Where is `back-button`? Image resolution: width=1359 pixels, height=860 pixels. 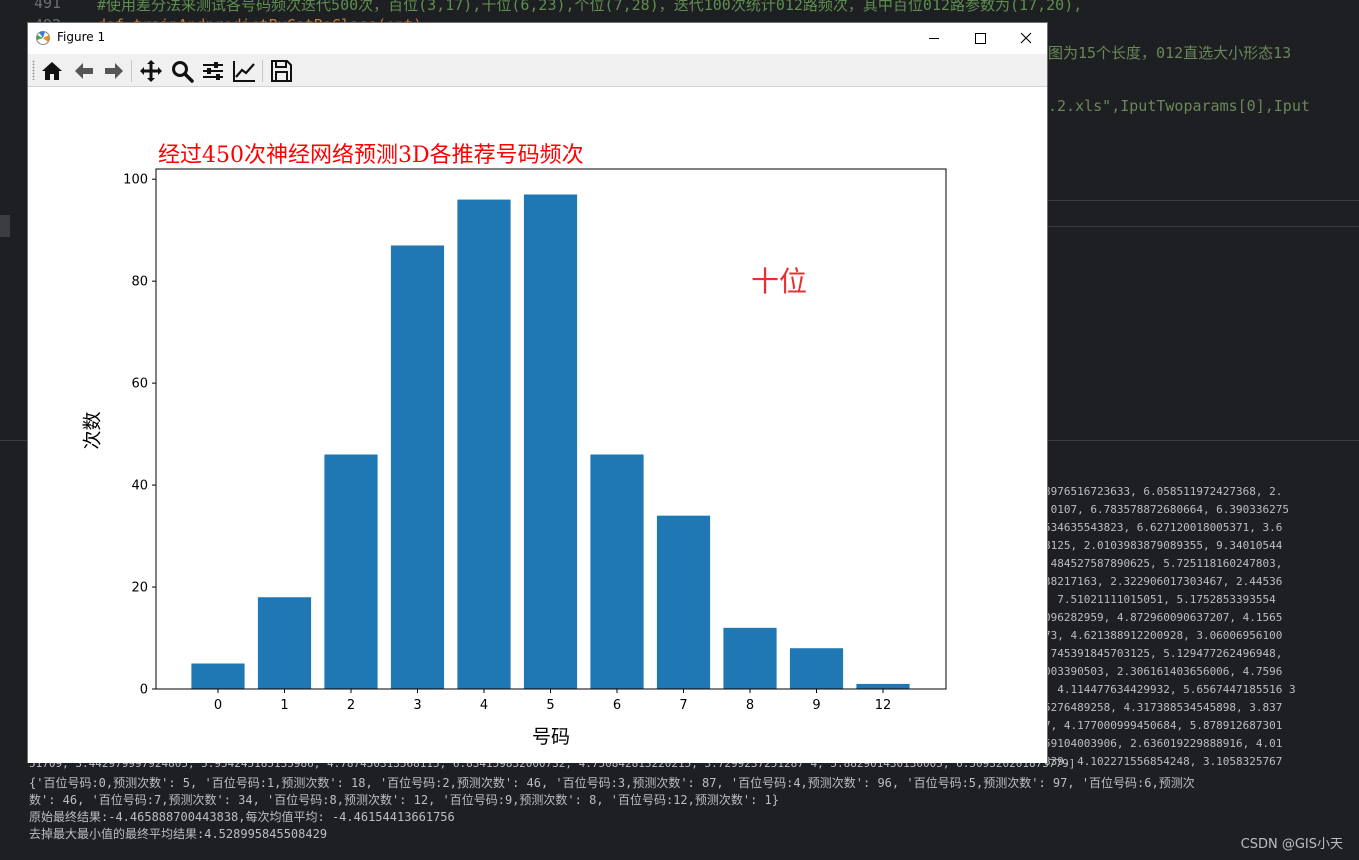
back-button is located at coordinates (84, 71).